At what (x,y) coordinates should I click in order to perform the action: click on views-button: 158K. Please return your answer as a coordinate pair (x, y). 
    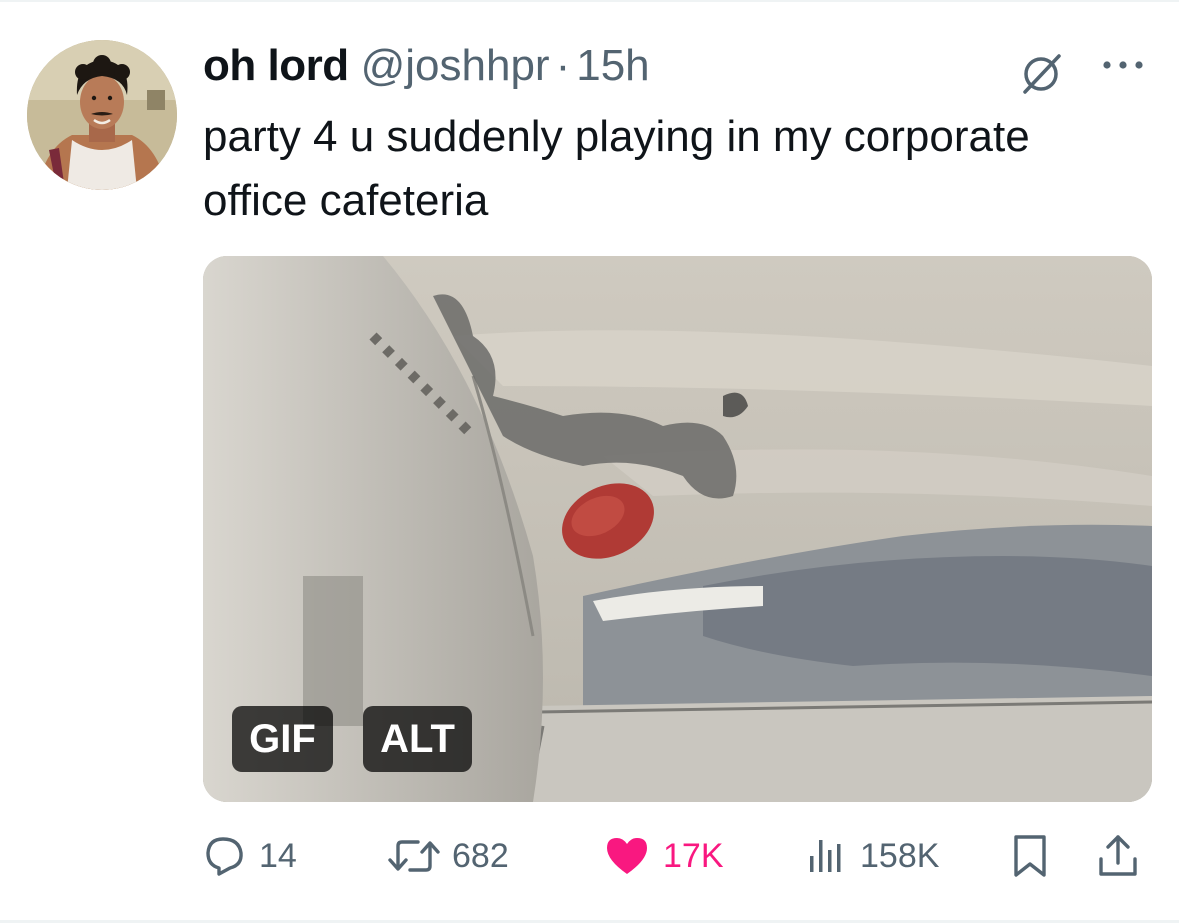
    Looking at the image, I should click on (871, 856).